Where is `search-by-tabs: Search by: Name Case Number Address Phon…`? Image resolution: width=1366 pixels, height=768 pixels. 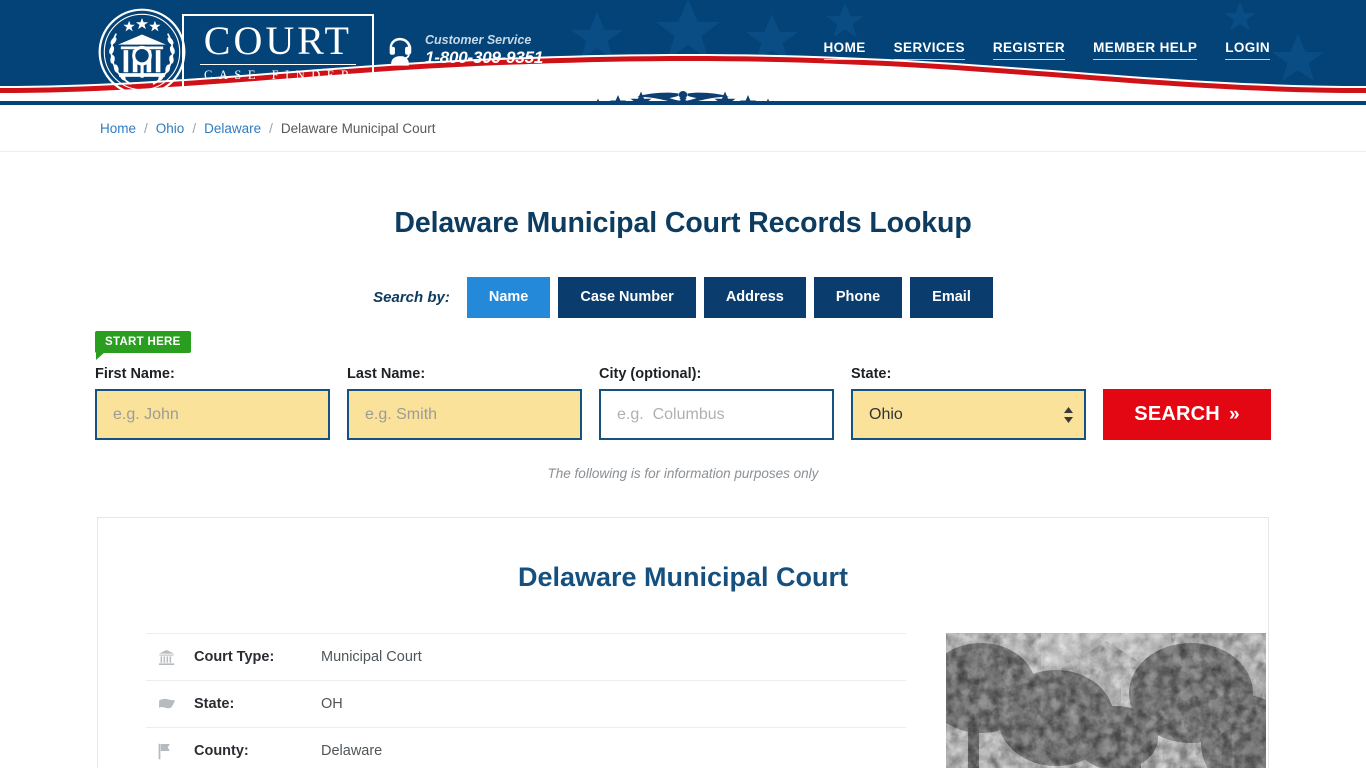
search-by-tabs: Search by: Name Case Number Address Phon… is located at coordinates (683, 297).